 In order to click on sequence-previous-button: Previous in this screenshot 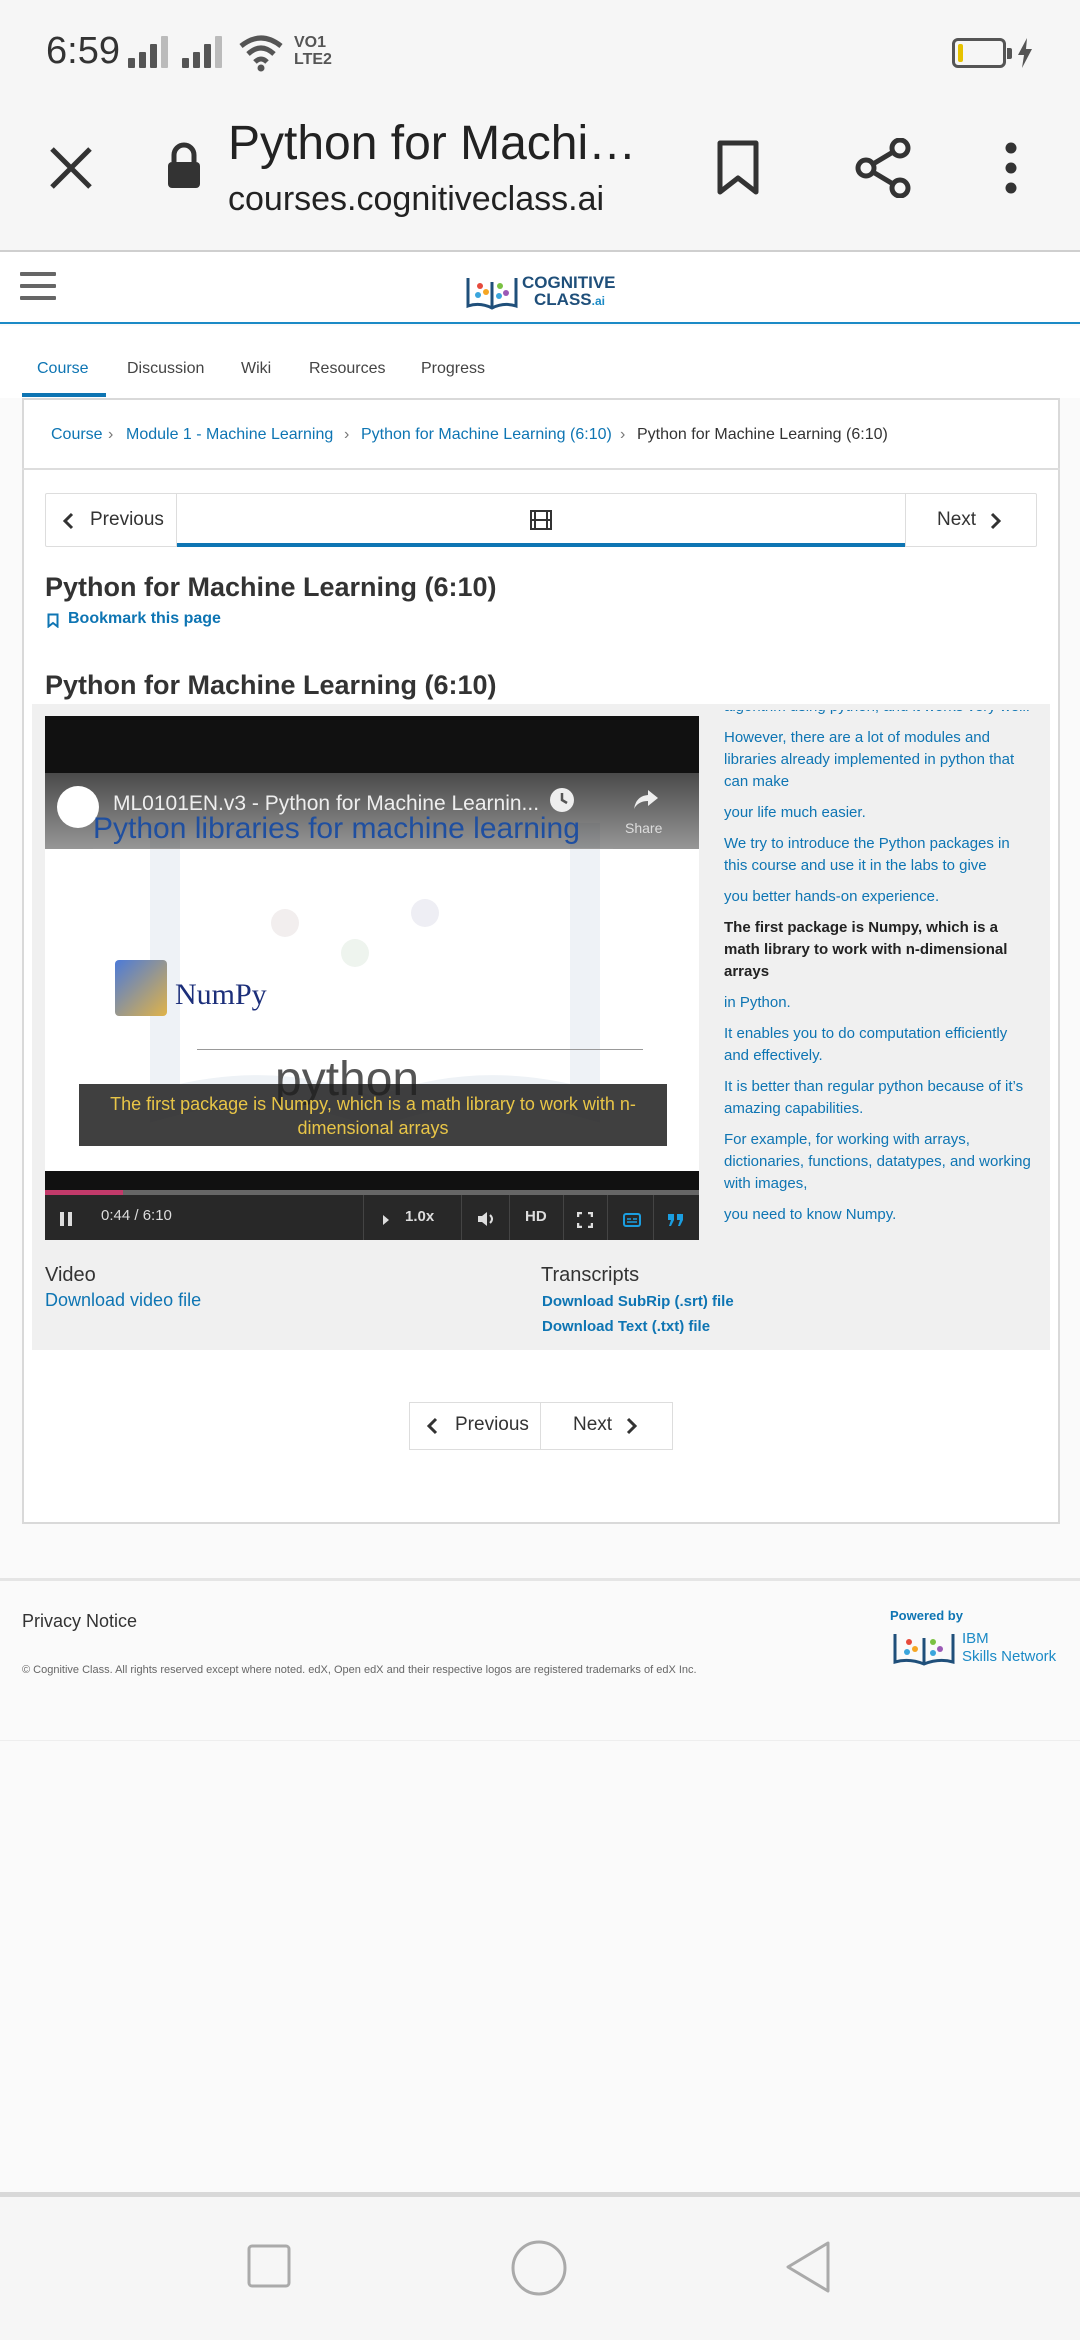, I will do `click(127, 520)`.